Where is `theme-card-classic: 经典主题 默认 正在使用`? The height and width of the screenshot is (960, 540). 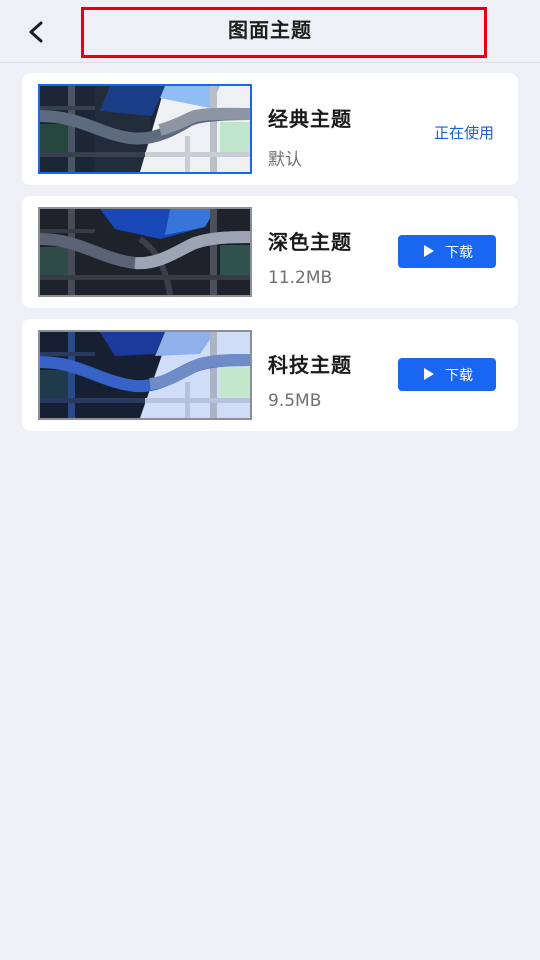 theme-card-classic: 经典主题 默认 正在使用 is located at coordinates (270, 129).